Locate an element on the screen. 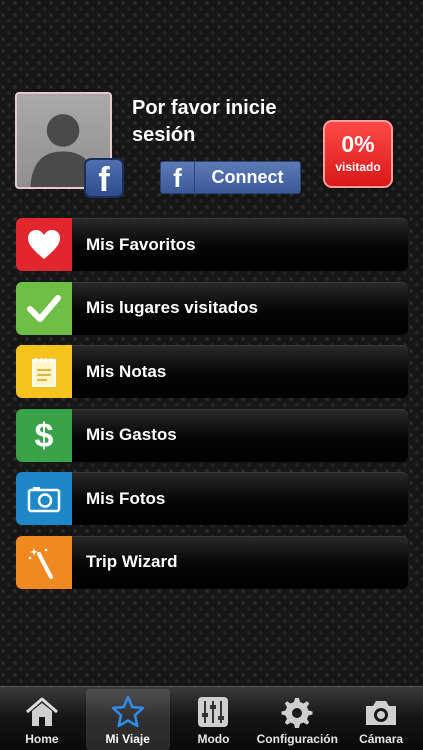 This screenshot has width=423, height=750. tab-mi-viaje: Mi Viaje is located at coordinates (127, 719).